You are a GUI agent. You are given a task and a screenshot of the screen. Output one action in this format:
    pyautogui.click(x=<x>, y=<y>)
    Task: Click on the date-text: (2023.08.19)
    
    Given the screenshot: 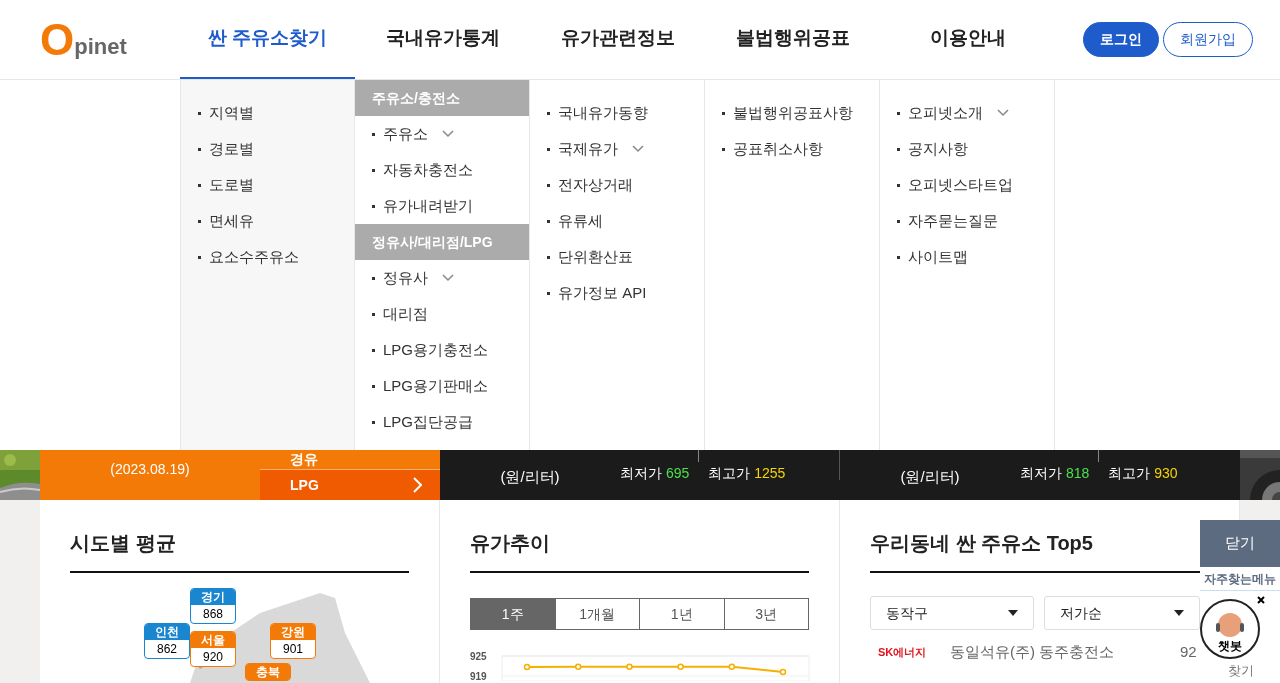 What is the action you would take?
    pyautogui.click(x=150, y=469)
    